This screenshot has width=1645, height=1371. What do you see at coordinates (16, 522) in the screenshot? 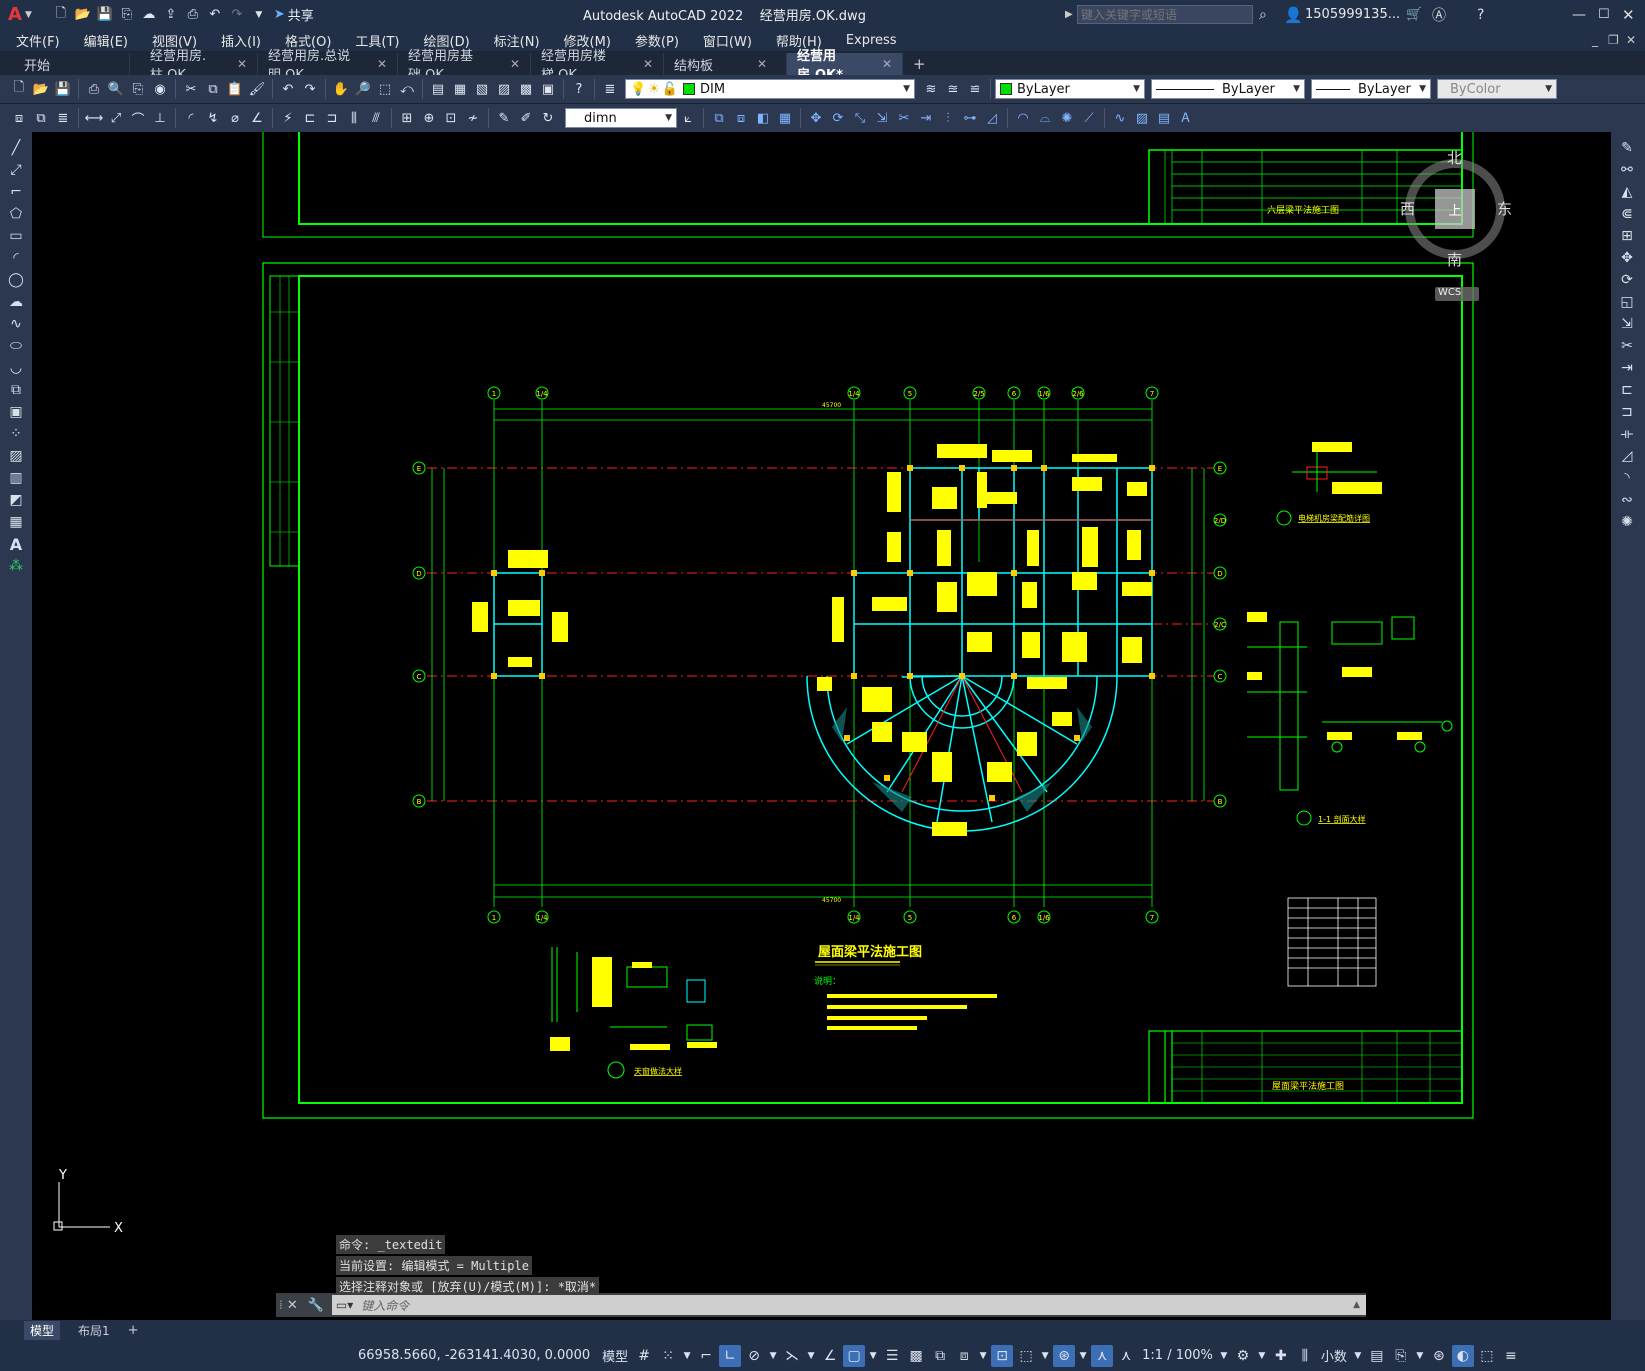
I see `table-icon: ▦` at bounding box center [16, 522].